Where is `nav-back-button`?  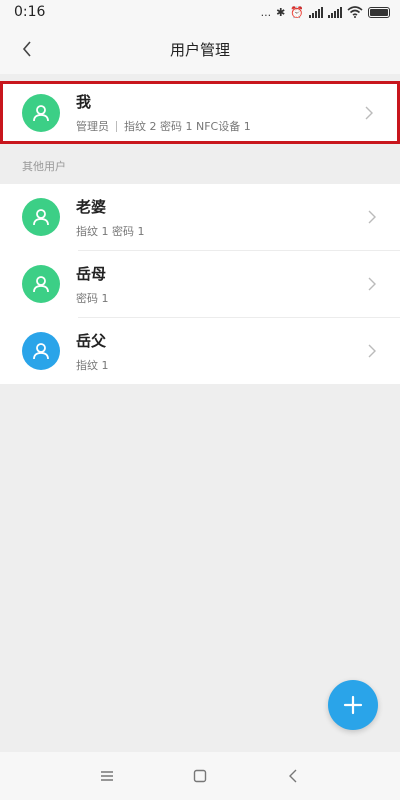 nav-back-button is located at coordinates (293, 776).